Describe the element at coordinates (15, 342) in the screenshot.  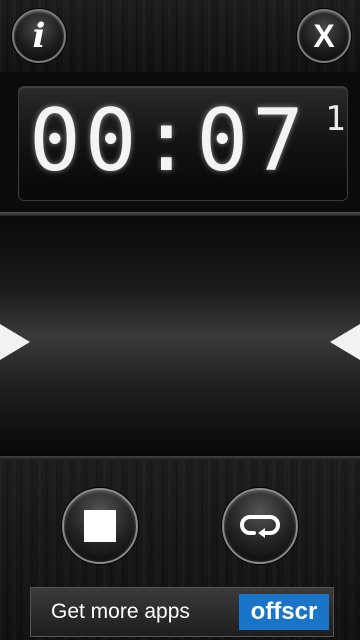
I see `arrow-right-pointing-icon` at that location.